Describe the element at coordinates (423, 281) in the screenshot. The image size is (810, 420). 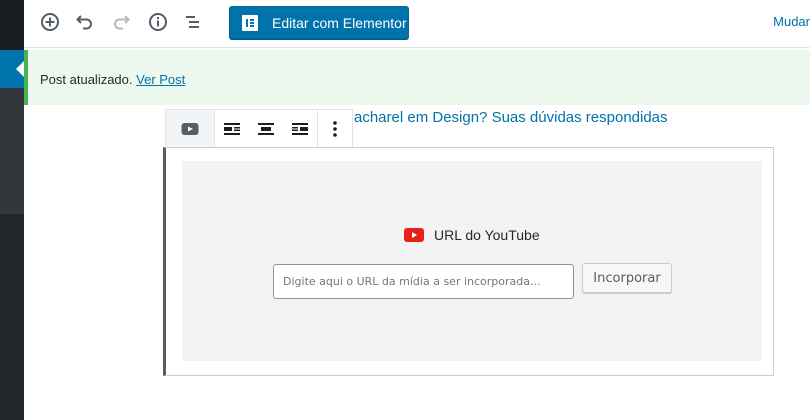
I see `embed-url-input` at that location.